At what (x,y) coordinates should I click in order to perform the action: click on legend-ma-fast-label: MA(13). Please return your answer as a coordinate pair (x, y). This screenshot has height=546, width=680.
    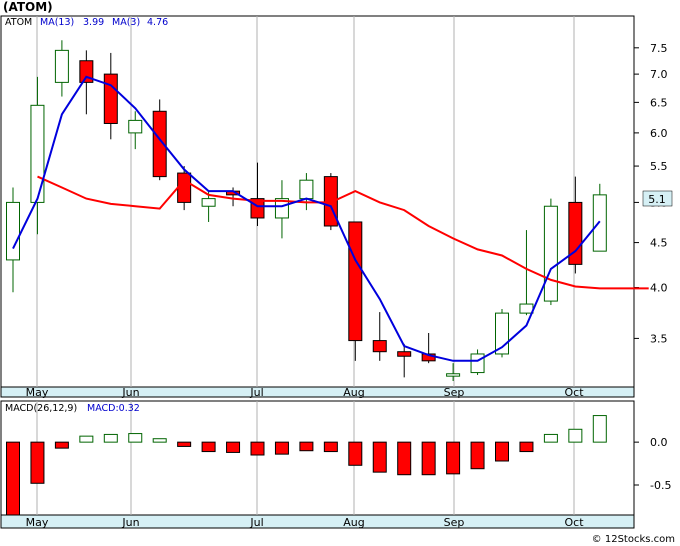
    Looking at the image, I should click on (57, 22).